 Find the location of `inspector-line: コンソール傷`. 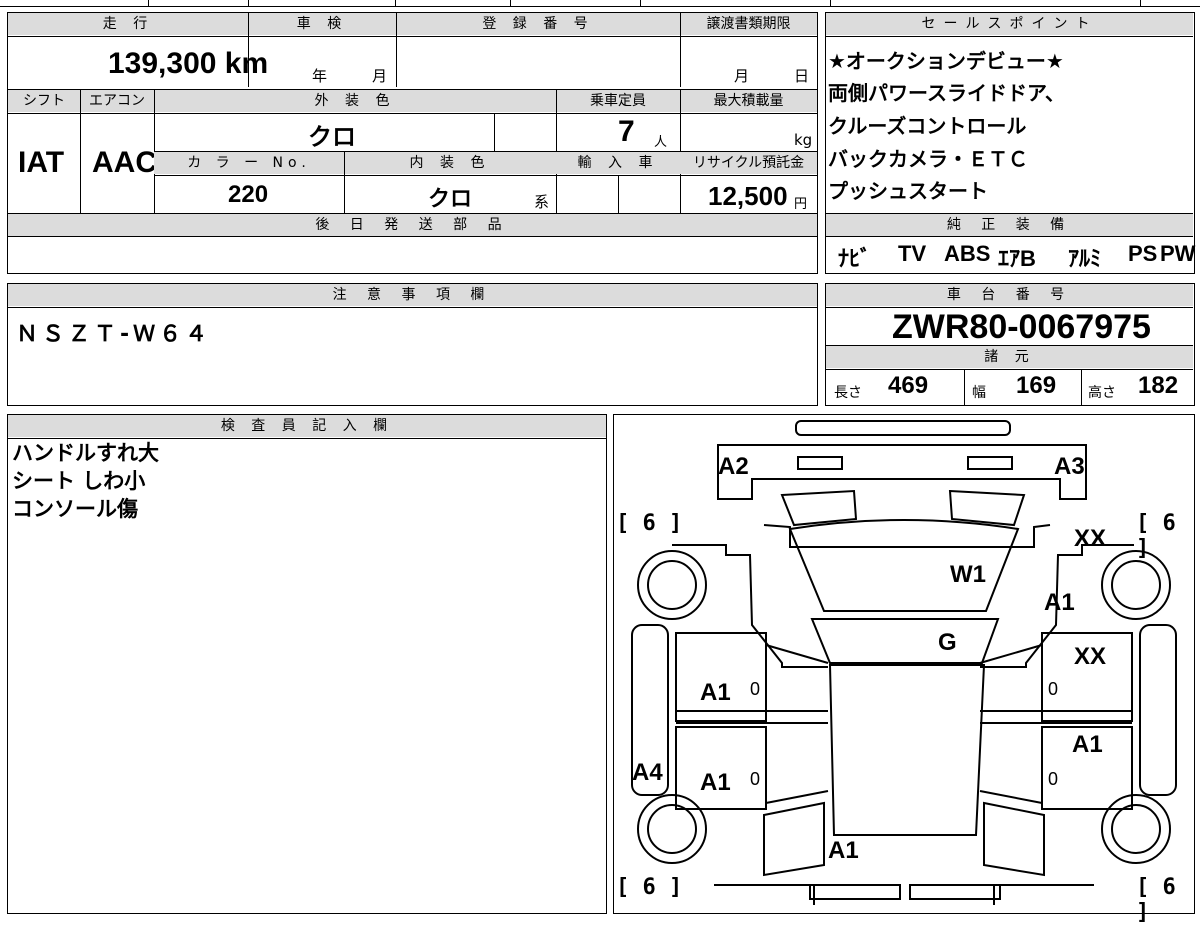

inspector-line: コンソール傷 is located at coordinates (75, 509).